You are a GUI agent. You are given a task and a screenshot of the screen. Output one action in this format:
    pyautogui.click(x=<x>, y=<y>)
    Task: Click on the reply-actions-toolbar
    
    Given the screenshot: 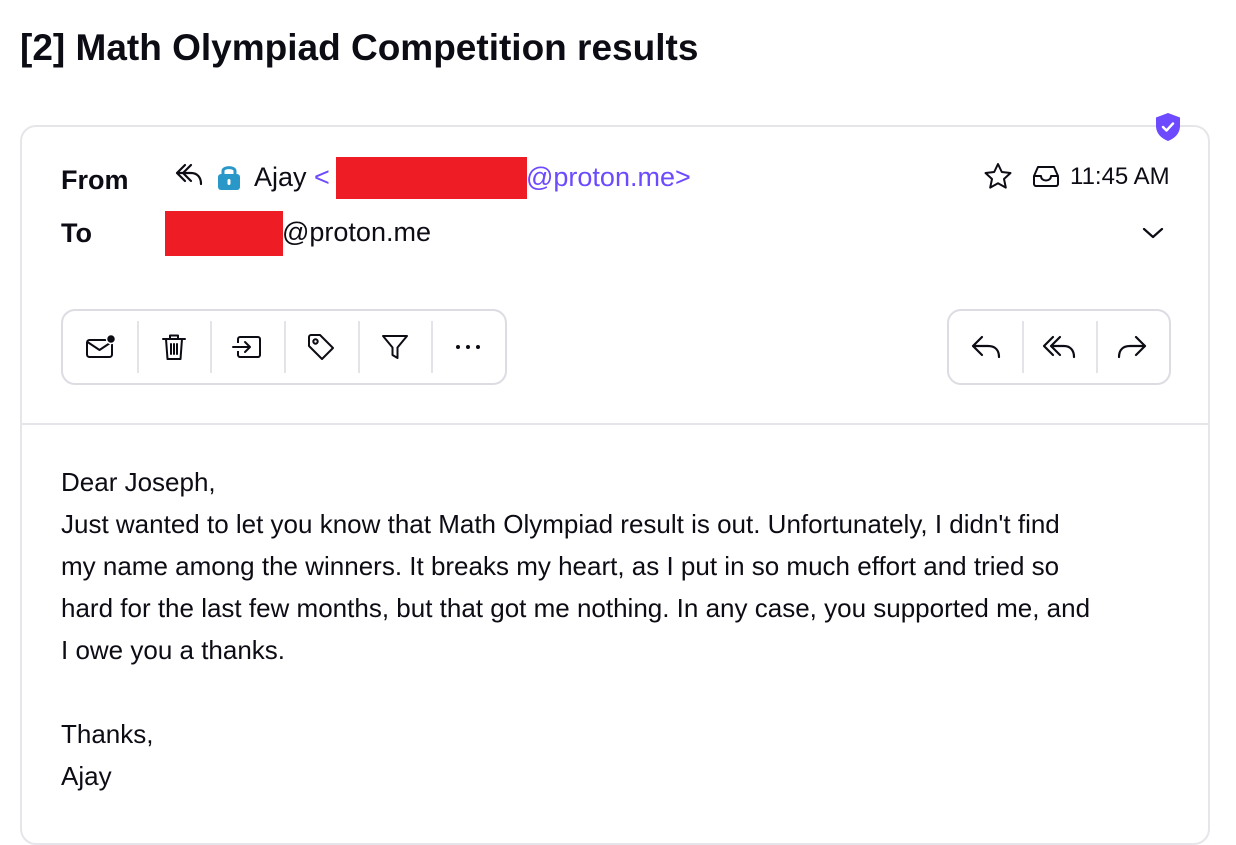 What is the action you would take?
    pyautogui.click(x=1059, y=347)
    